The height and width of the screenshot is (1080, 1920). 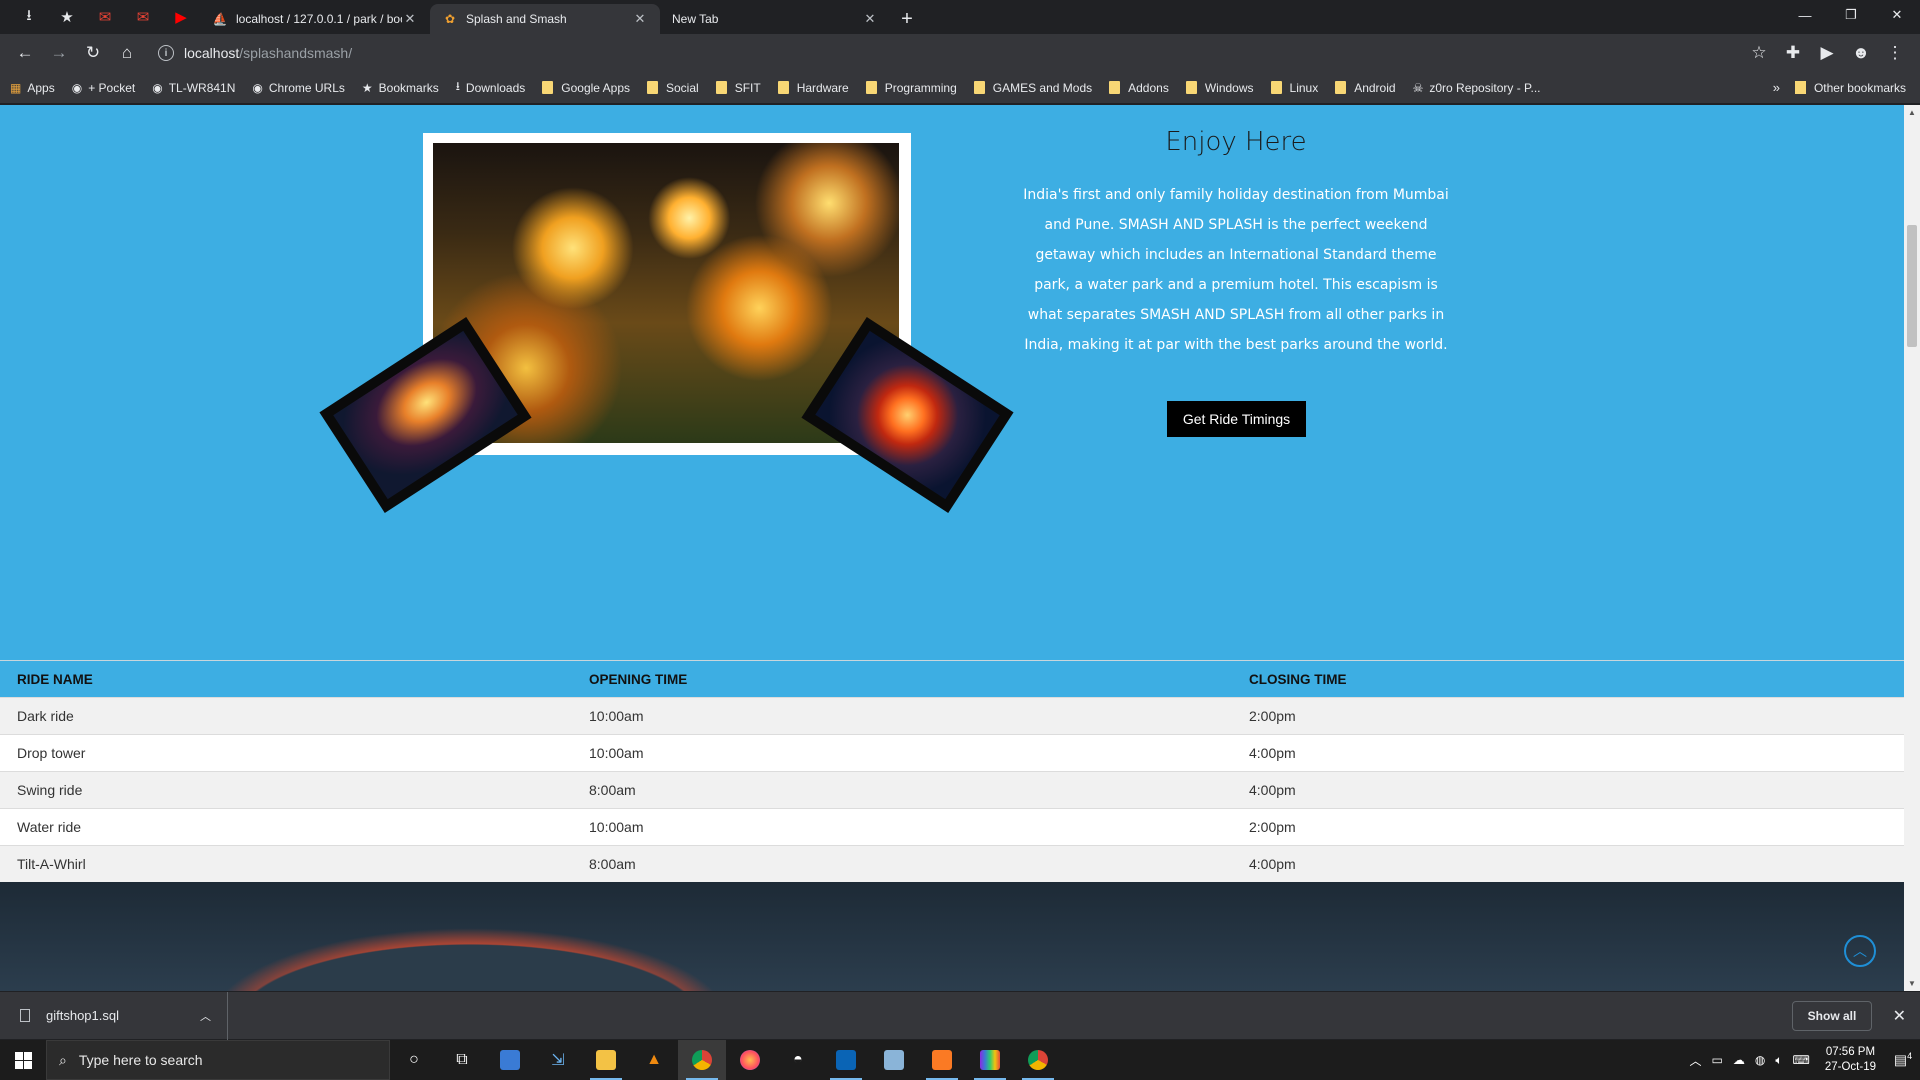 What do you see at coordinates (1568, 753) in the screenshot?
I see `closing-time-cell: 4:00pm` at bounding box center [1568, 753].